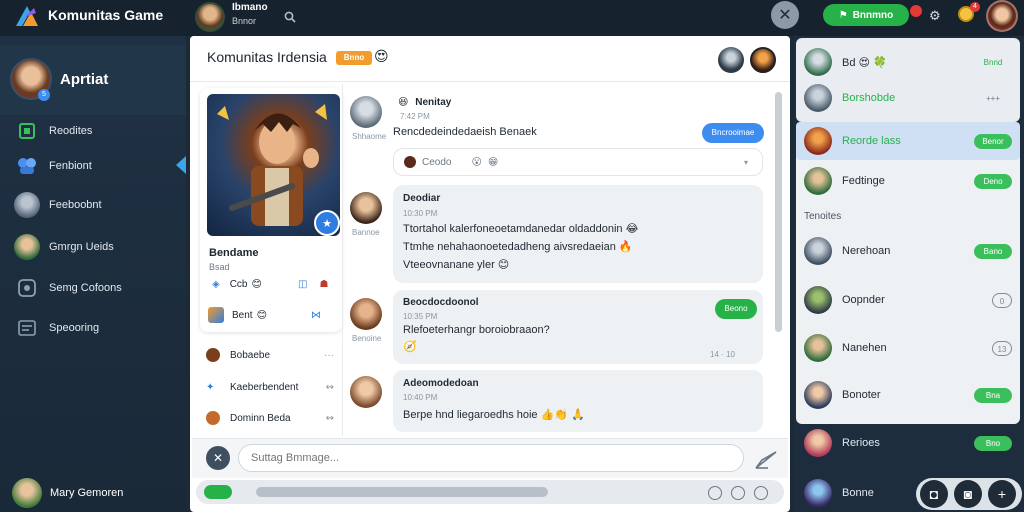 This screenshot has width=1024, height=512. What do you see at coordinates (84, 79) in the screenshot?
I see `profile-name: Aprtiat` at bounding box center [84, 79].